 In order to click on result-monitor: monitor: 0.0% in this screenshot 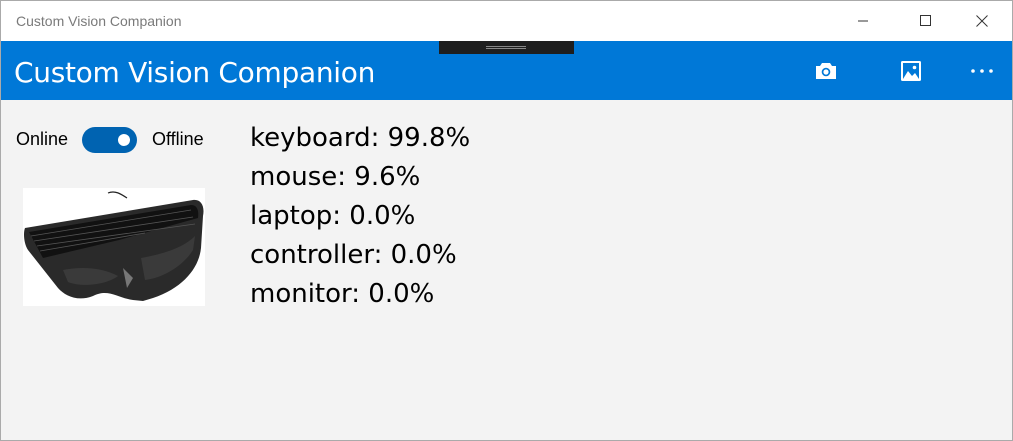, I will do `click(342, 294)`.